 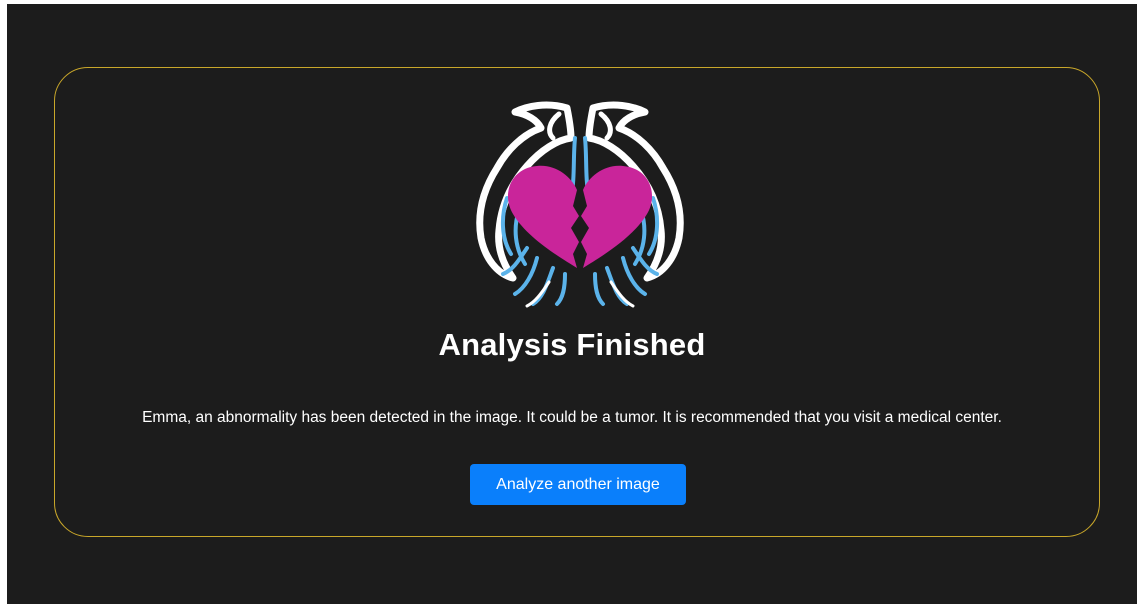 What do you see at coordinates (578, 484) in the screenshot?
I see `analyze-another-image-button: Analyze another image` at bounding box center [578, 484].